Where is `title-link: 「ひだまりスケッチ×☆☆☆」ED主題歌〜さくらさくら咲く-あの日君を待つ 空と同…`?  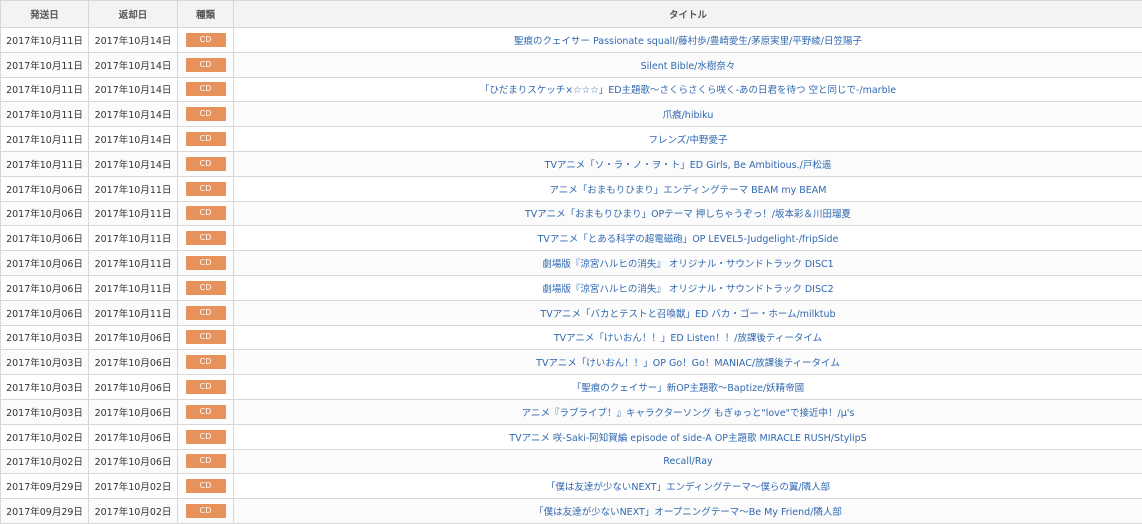 title-link: 「ひだまりスケッチ×☆☆☆」ED主題歌〜さくらさくら咲く-あの日君を待つ 空と同… is located at coordinates (688, 90).